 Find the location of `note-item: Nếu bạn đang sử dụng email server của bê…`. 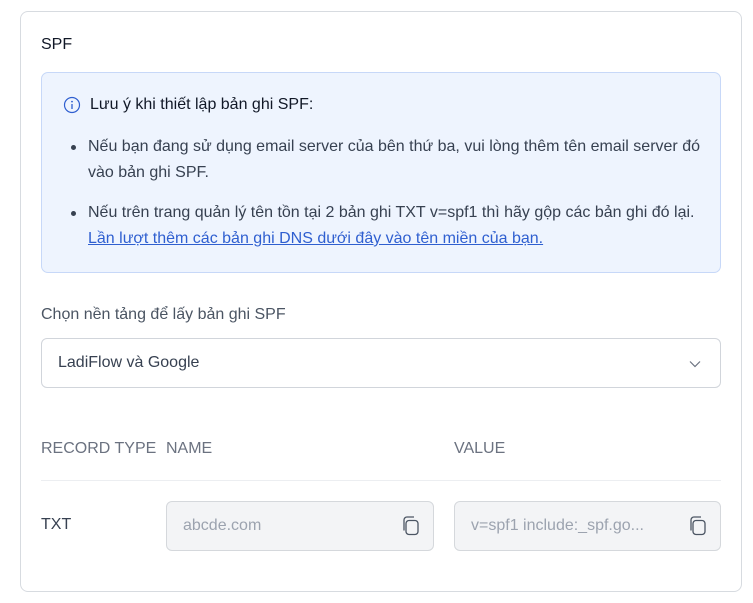

note-item: Nếu bạn đang sử dụng email server của bê… is located at coordinates (387, 160).